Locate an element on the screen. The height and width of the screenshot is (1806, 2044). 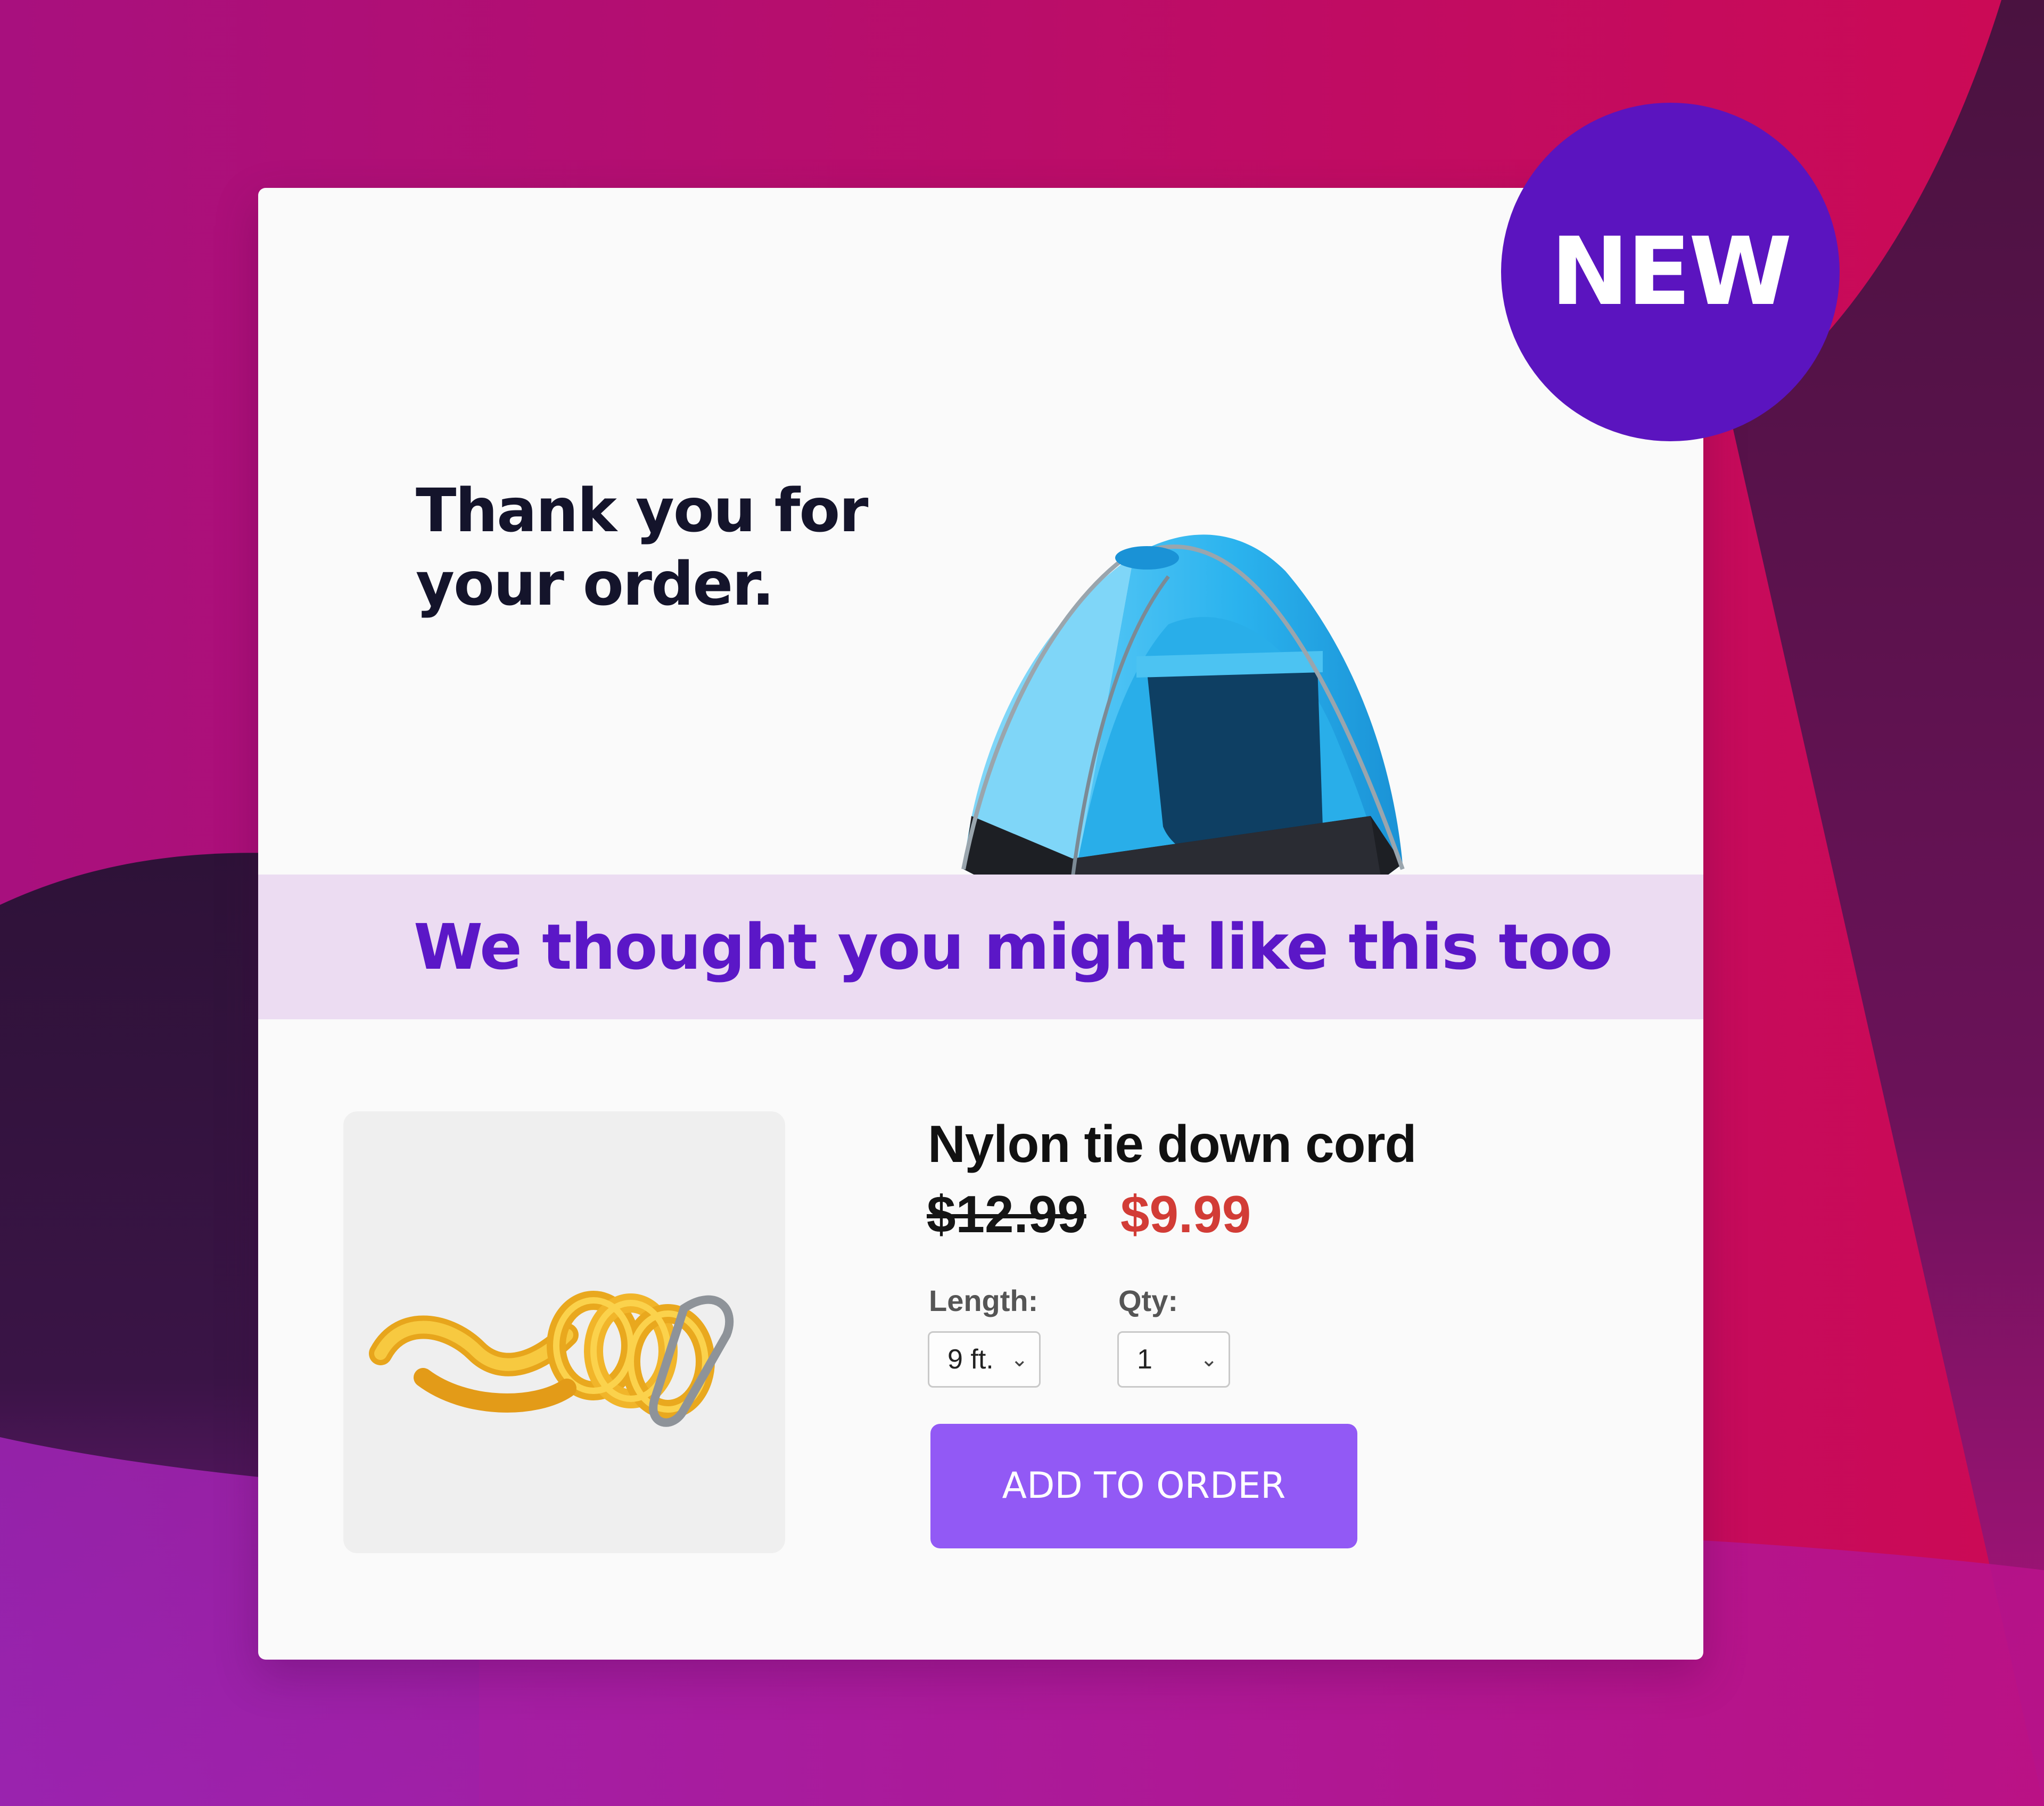
new-badge: NEW is located at coordinates (1671, 272).